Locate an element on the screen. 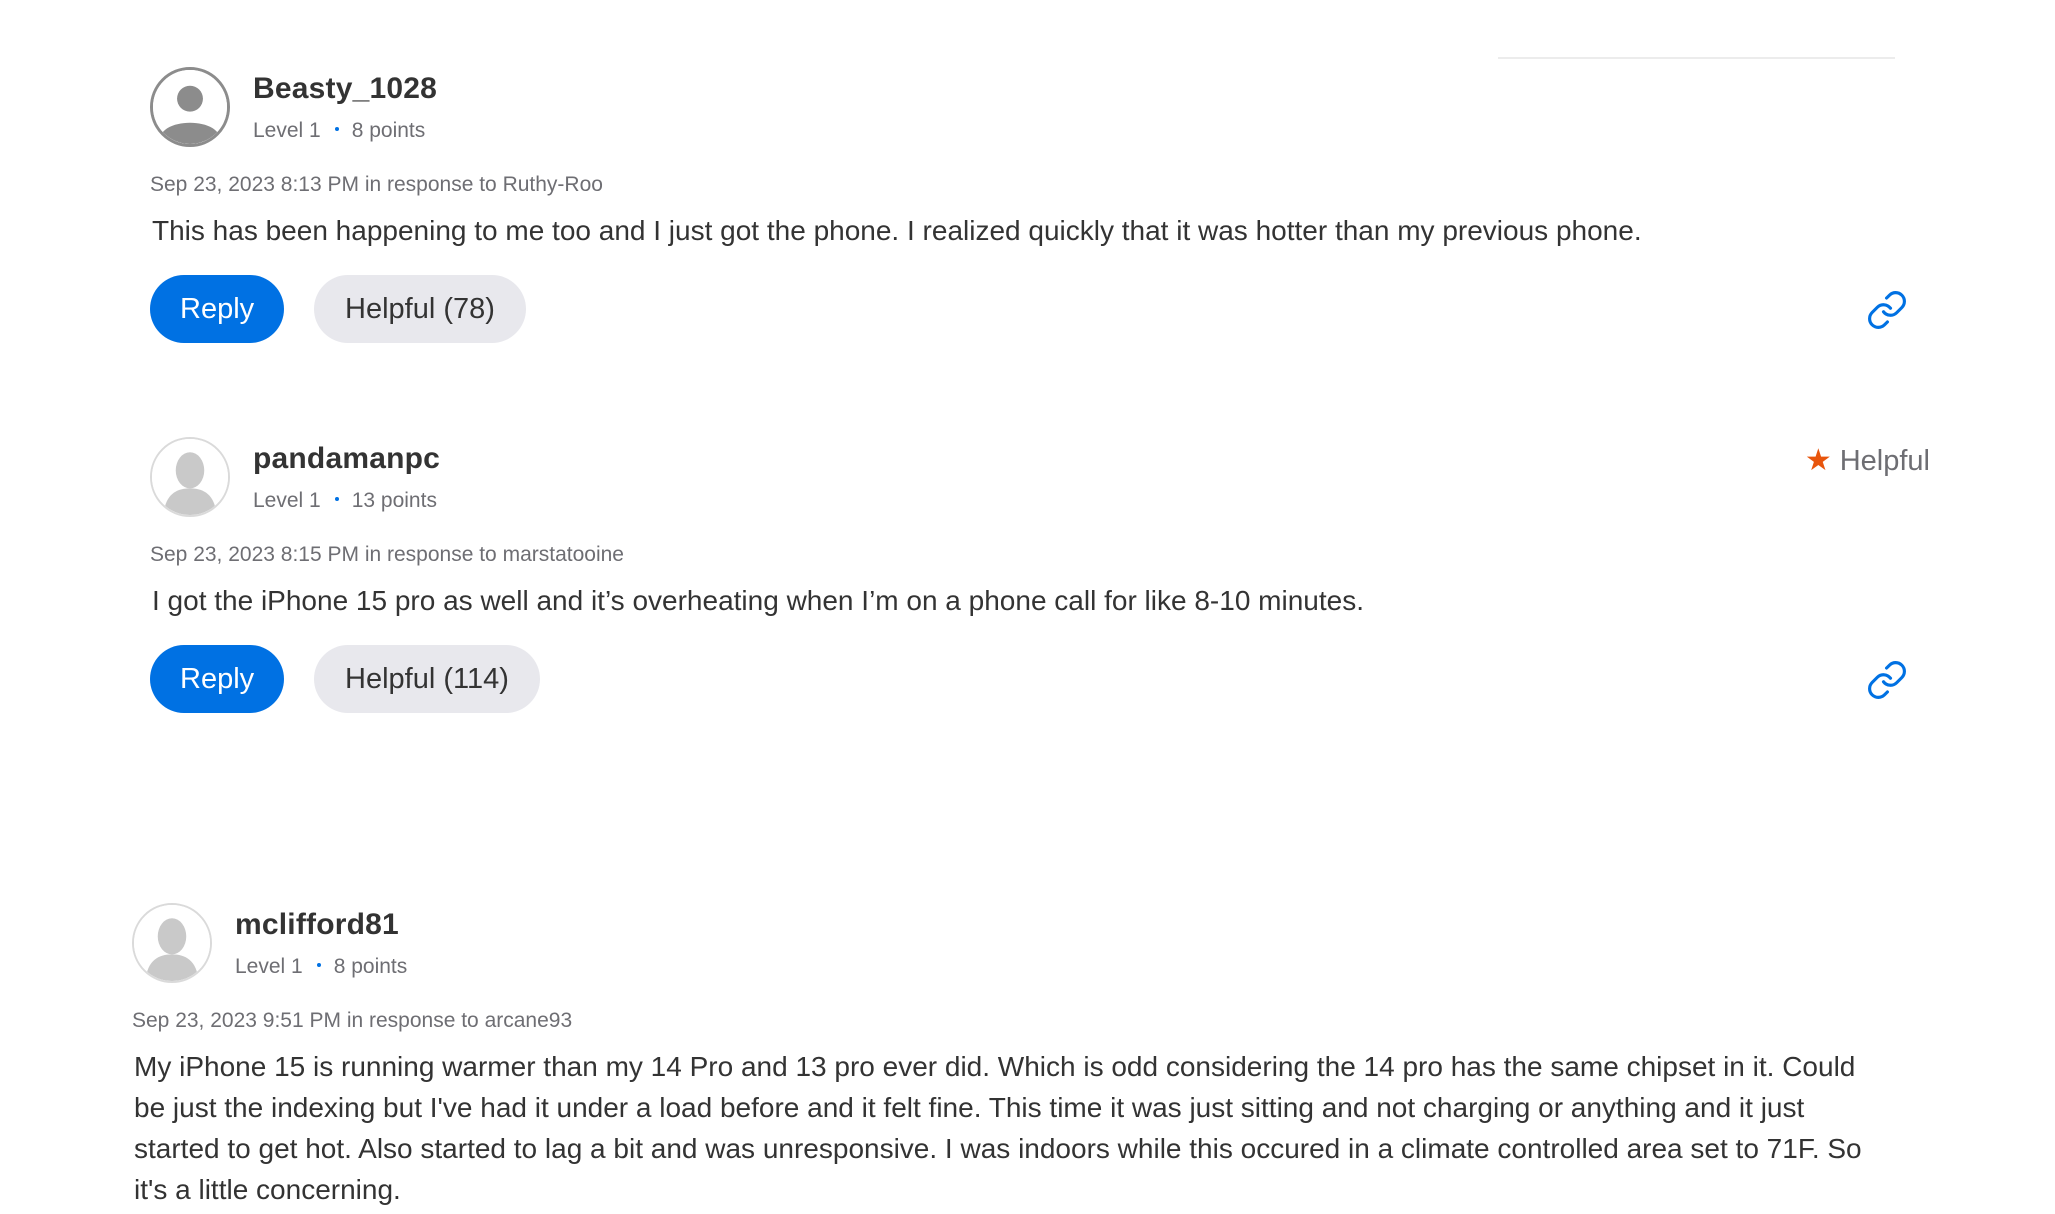 This screenshot has height=1214, width=2055. post-header: mclifford81 Level 1 8 points is located at coordinates (1012, 946).